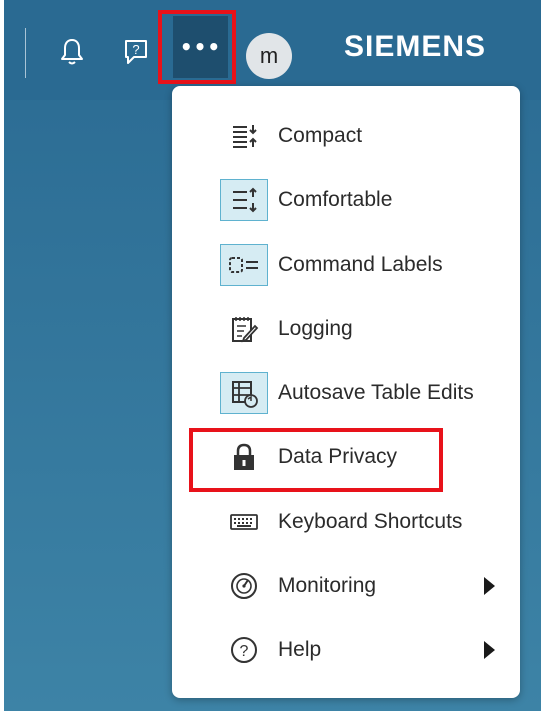 Image resolution: width=549 pixels, height=711 pixels. I want to click on frame-edge-right, so click(545, 355).